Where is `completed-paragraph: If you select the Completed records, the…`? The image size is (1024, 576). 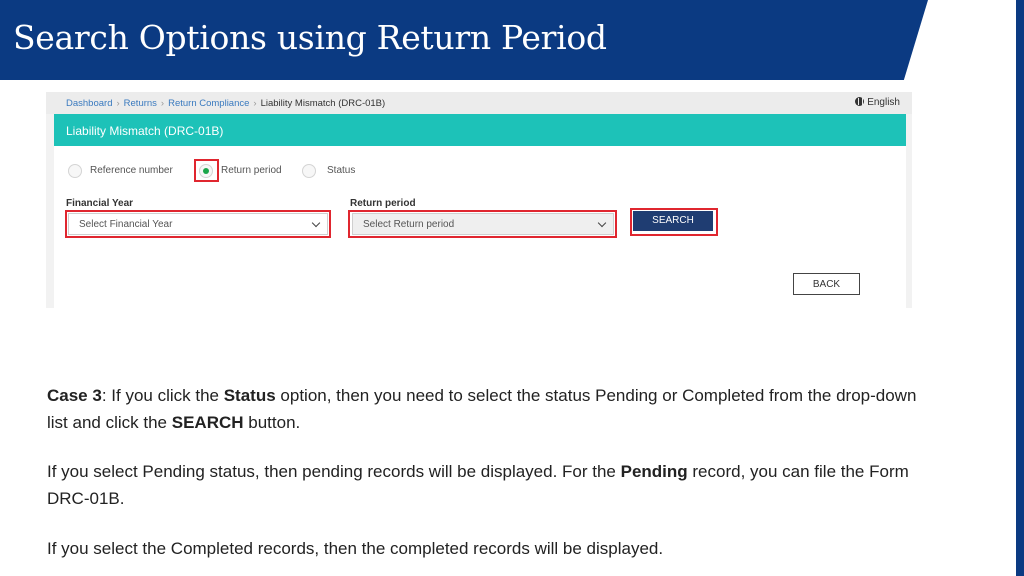 completed-paragraph: If you select the Completed records, the… is located at coordinates (355, 548).